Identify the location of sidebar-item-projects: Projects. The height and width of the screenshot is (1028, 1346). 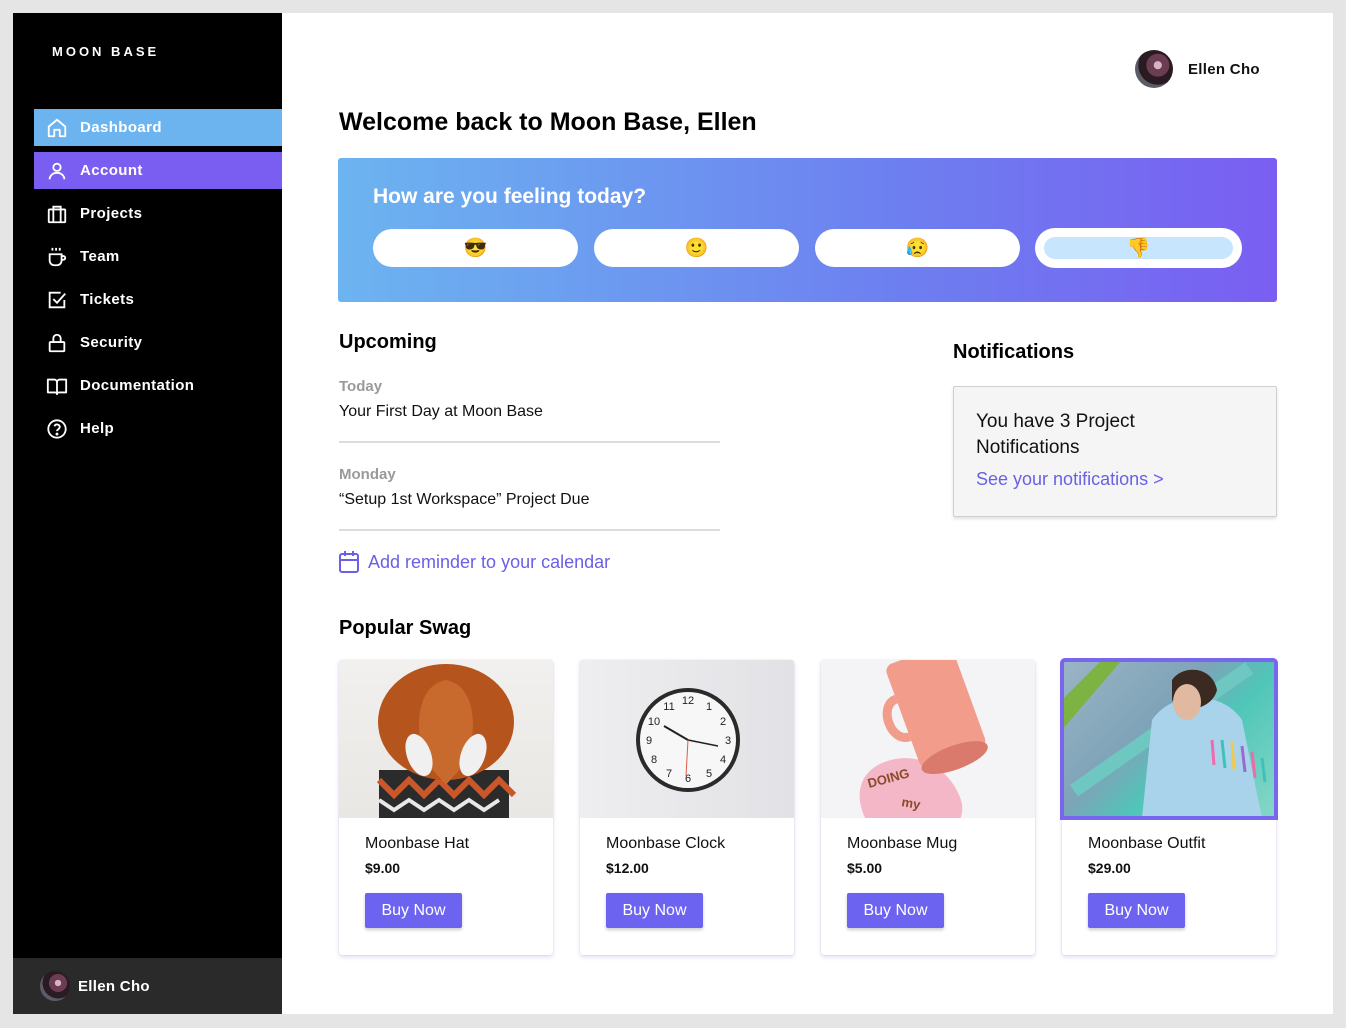
(158, 213).